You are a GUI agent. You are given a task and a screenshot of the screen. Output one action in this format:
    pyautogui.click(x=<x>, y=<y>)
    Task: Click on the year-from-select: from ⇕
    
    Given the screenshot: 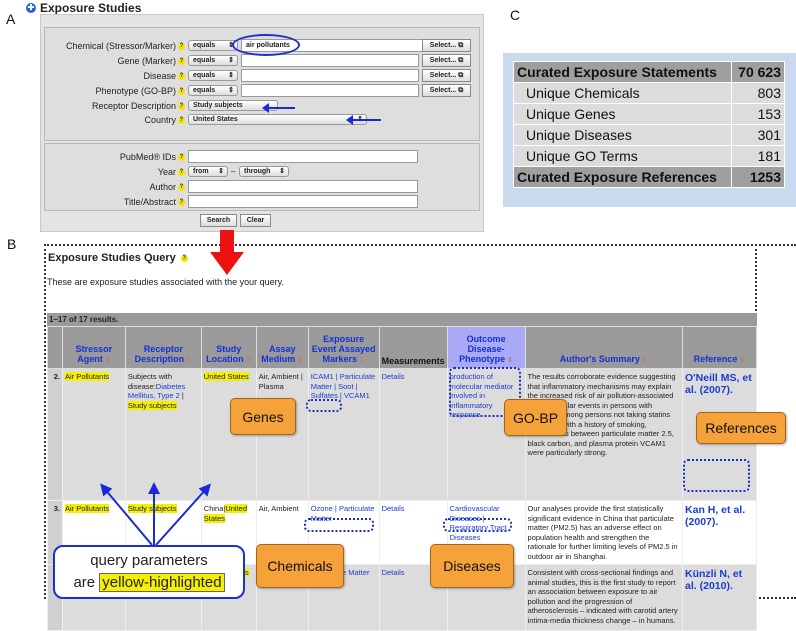 What is the action you would take?
    pyautogui.click(x=208, y=171)
    